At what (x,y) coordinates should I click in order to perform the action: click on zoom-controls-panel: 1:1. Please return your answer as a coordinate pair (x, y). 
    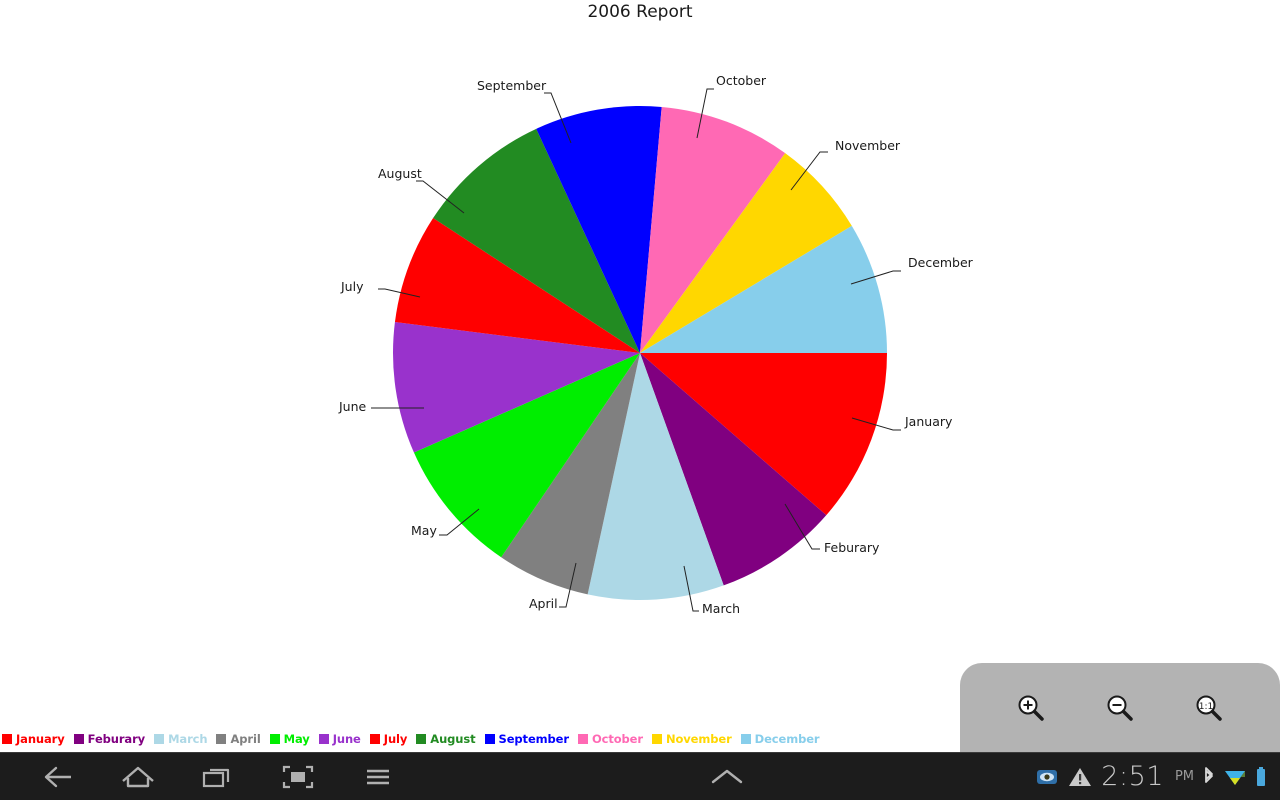
    Looking at the image, I should click on (1120, 708).